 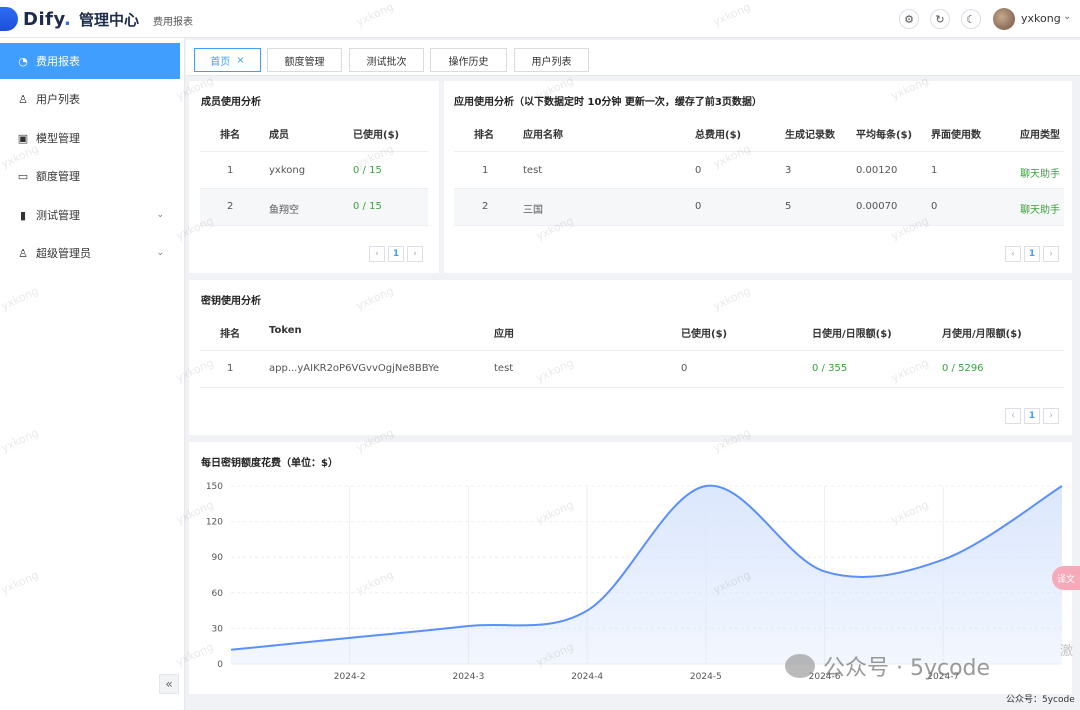 What do you see at coordinates (1040, 700) in the screenshot?
I see `footer-note: 公众号：5ycode` at bounding box center [1040, 700].